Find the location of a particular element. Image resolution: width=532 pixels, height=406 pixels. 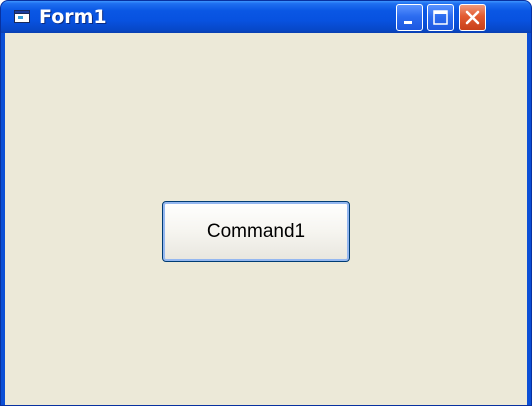

maximize-icon is located at coordinates (440, 17).